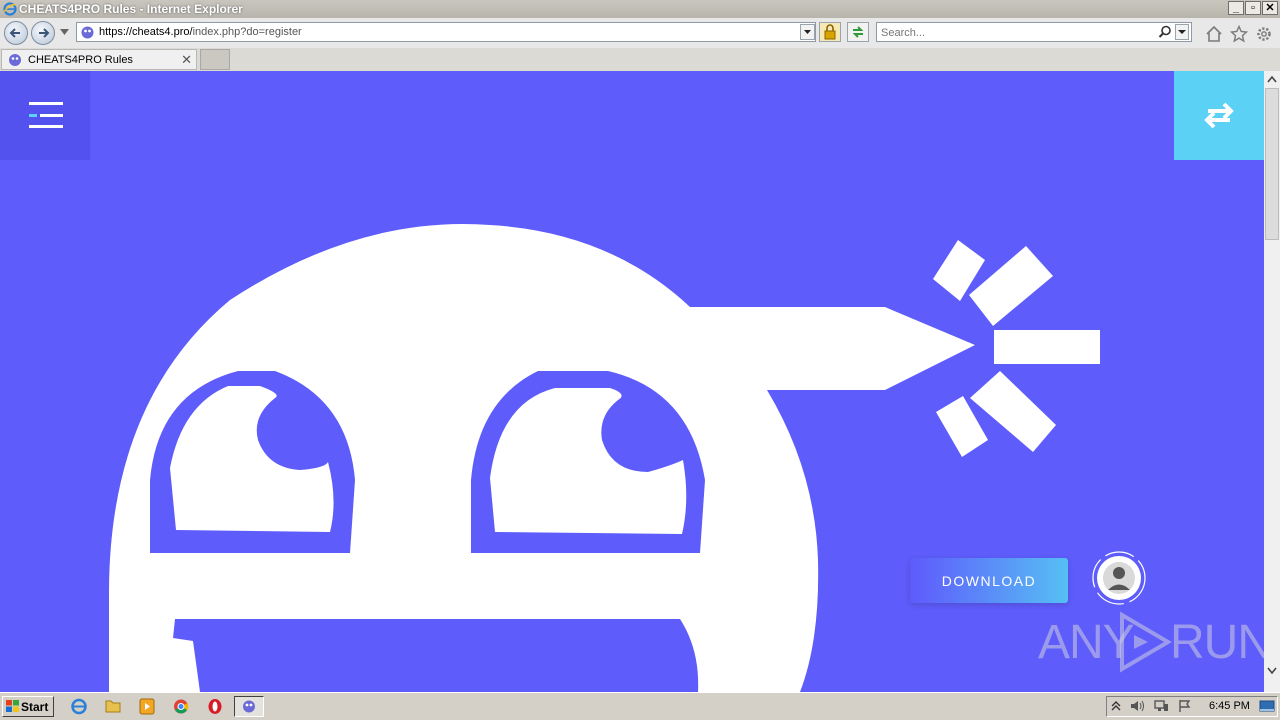  What do you see at coordinates (1217, 642) in the screenshot?
I see `watermark-right-text: RUN` at bounding box center [1217, 642].